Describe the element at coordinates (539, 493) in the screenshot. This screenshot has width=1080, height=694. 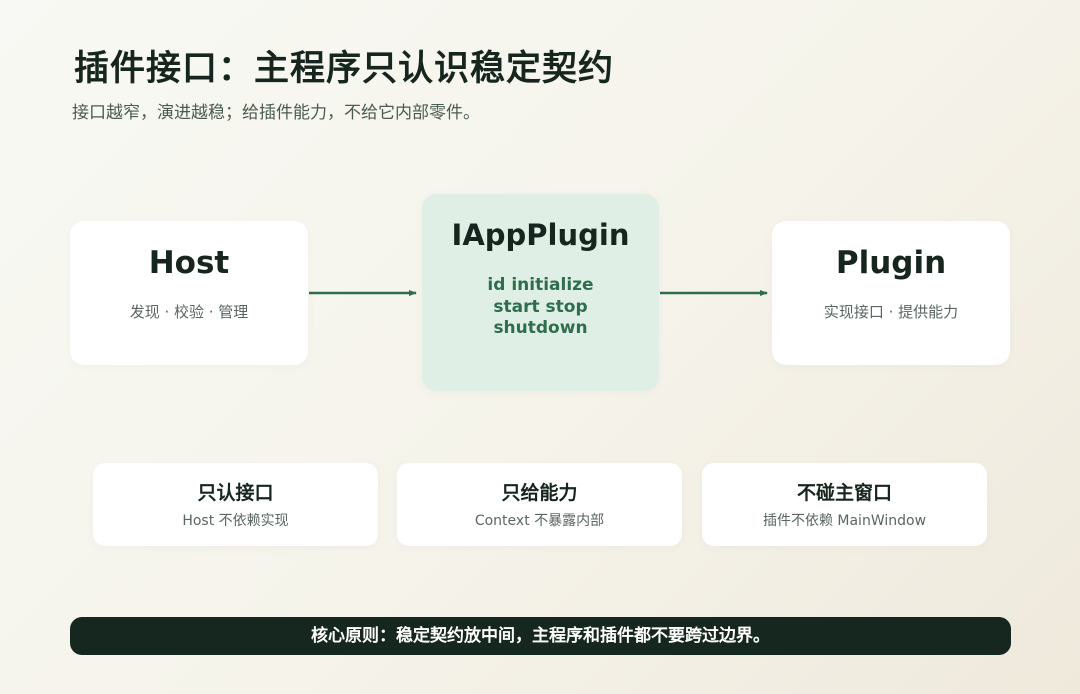
I see `principle-title: 只给能力` at that location.